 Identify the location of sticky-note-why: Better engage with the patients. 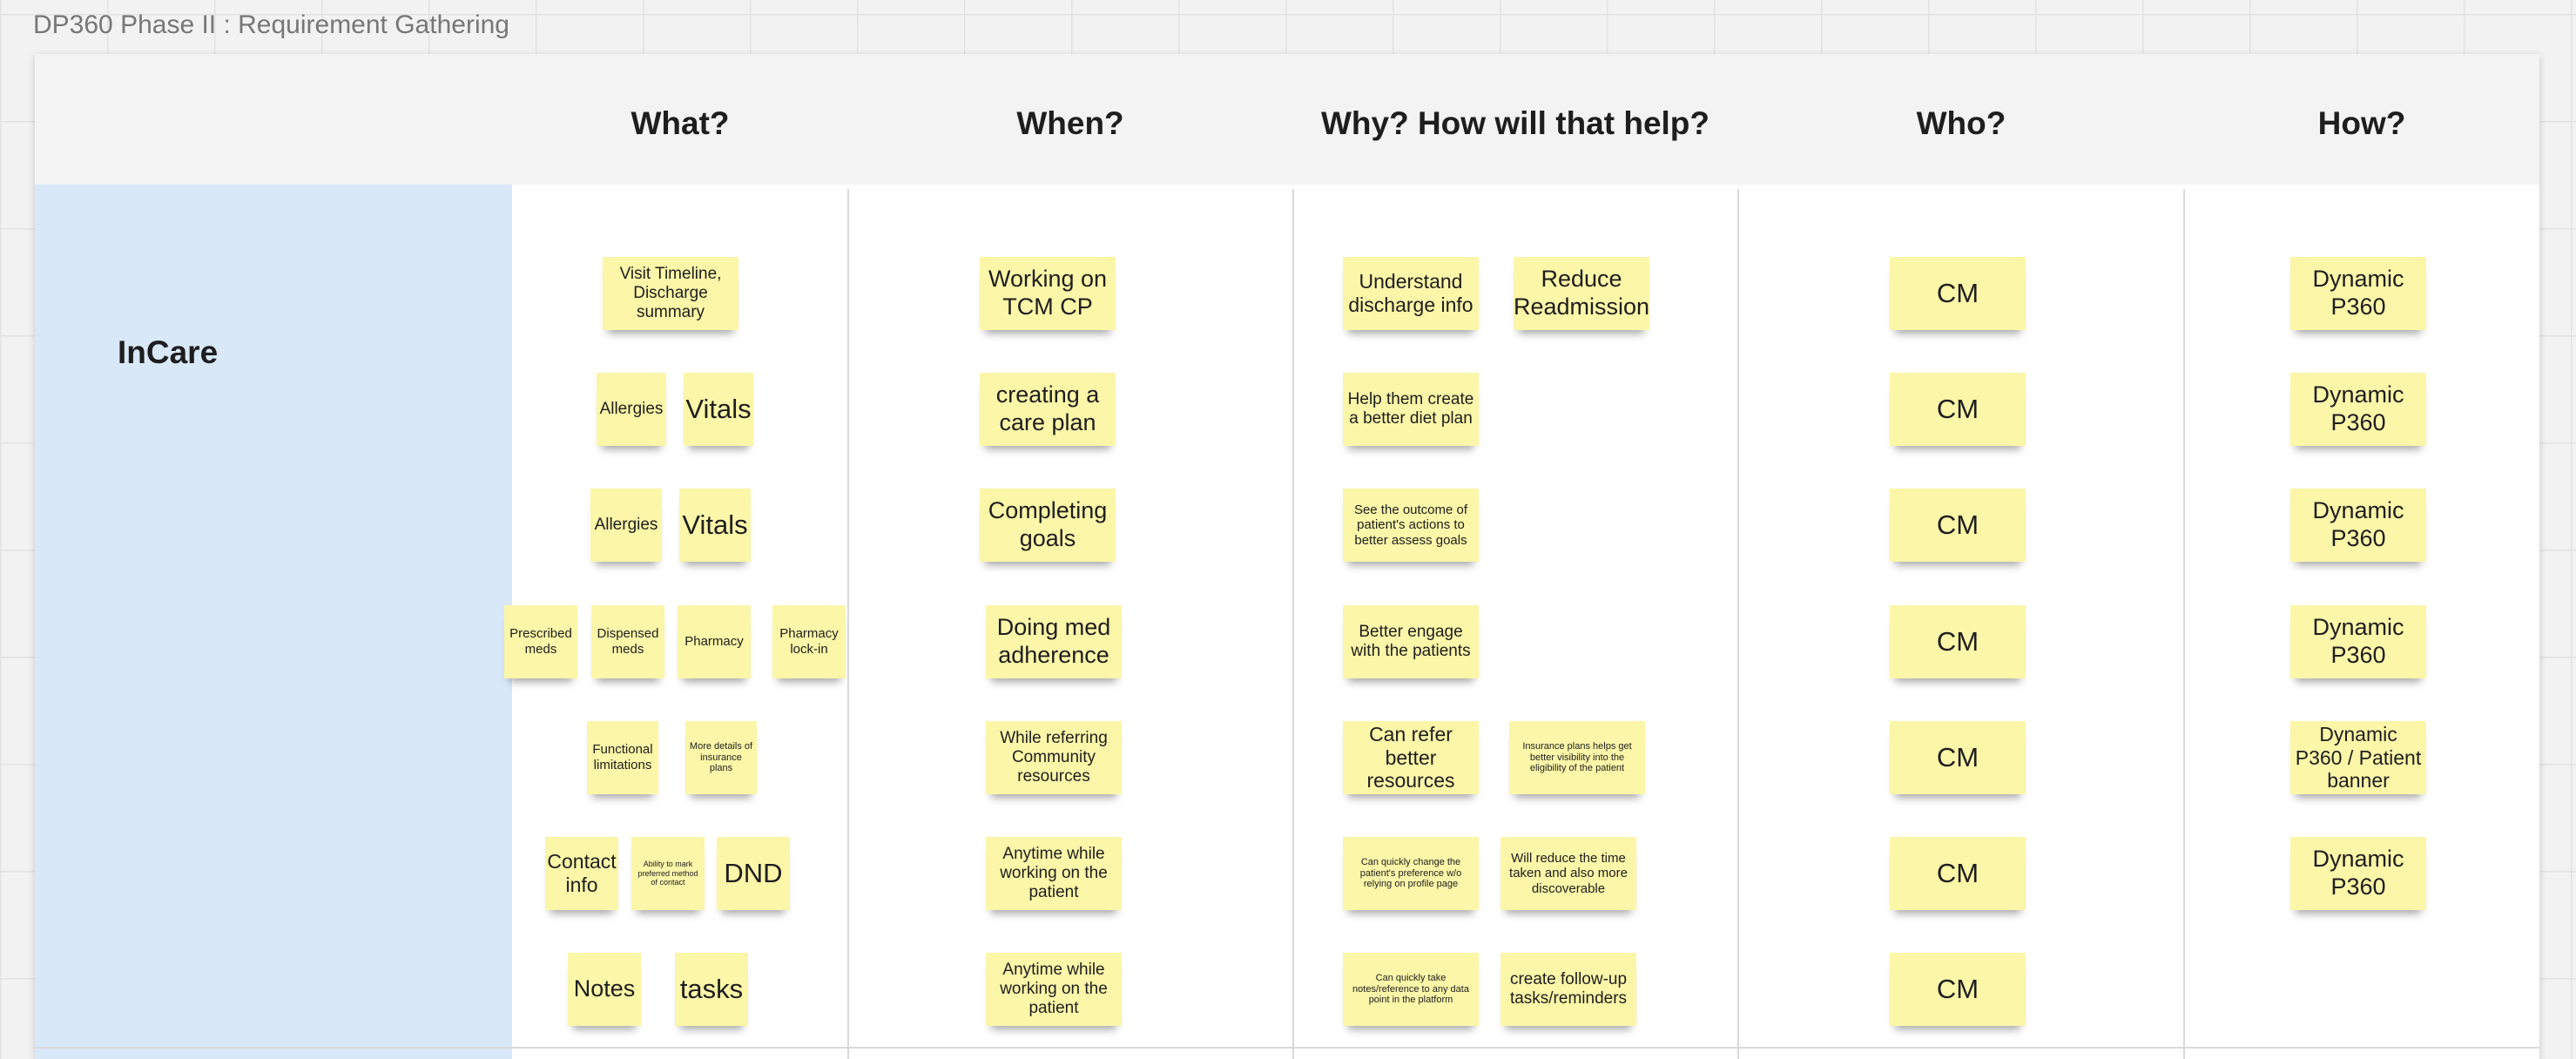
(1411, 641).